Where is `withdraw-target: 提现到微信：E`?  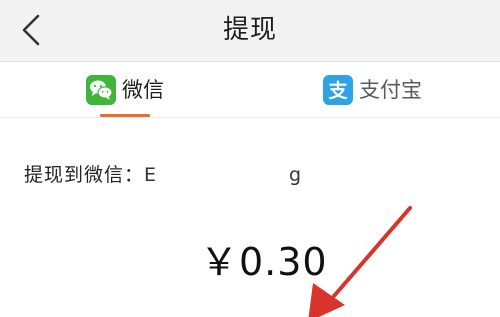
withdraw-target: 提现到微信：E is located at coordinates (90, 175).